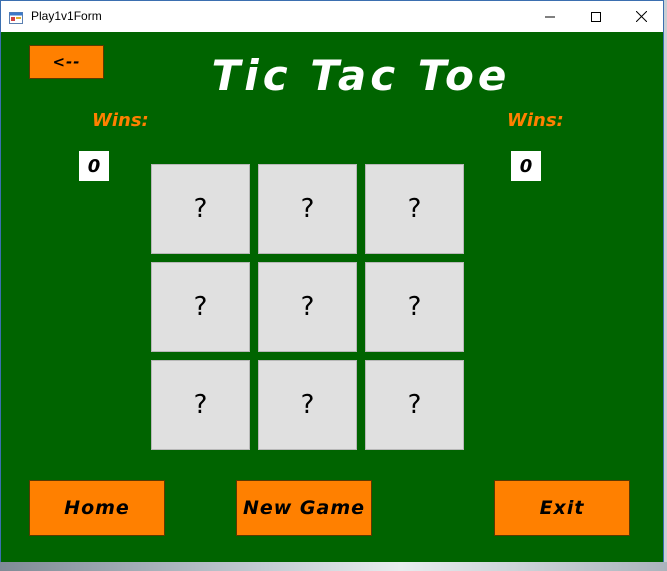  I want to click on board-cell-2: ?, so click(307, 209).